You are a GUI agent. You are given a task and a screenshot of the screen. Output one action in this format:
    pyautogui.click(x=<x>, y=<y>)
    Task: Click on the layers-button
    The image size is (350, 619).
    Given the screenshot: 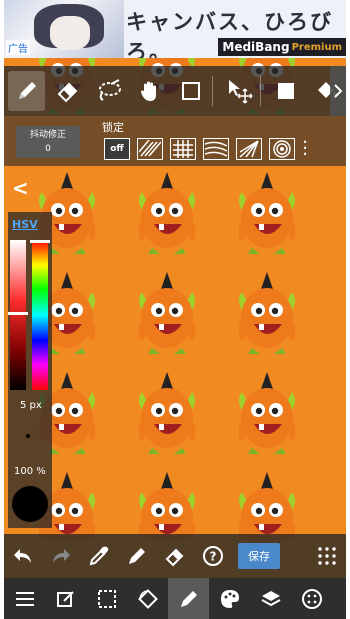 What is the action you would take?
    pyautogui.click(x=270, y=598)
    